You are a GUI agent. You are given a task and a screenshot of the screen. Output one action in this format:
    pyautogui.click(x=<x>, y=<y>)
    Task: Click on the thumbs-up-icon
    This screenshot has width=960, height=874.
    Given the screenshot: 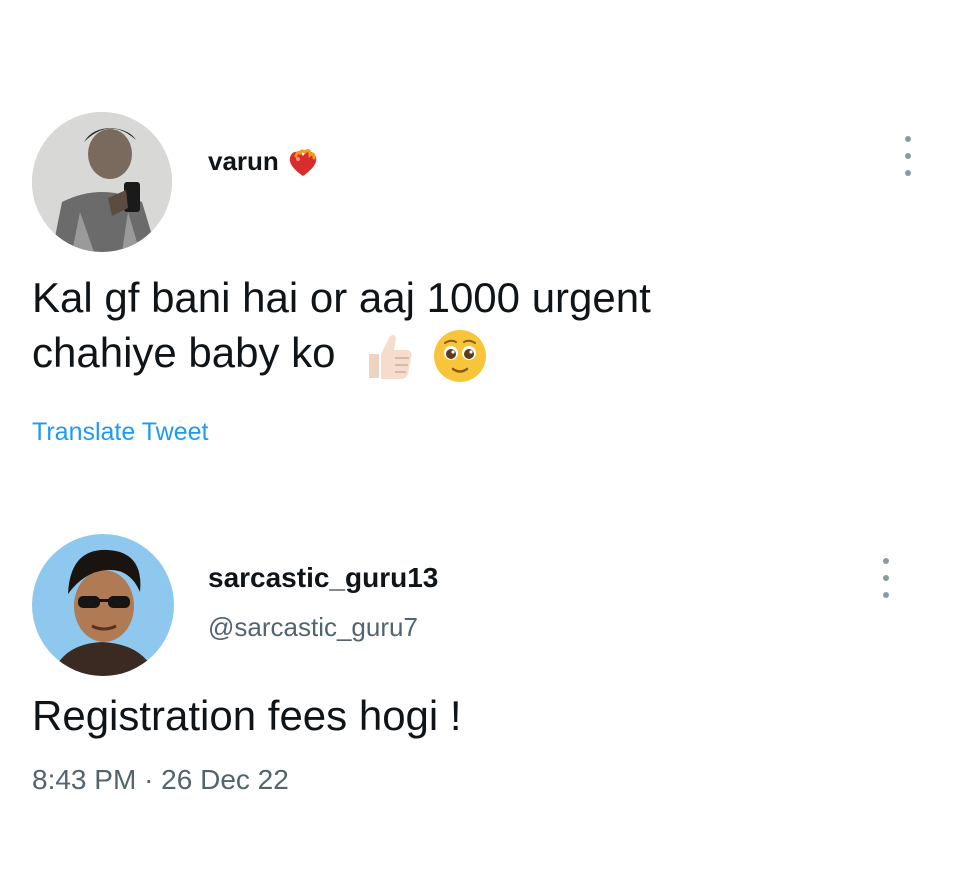 What is the action you would take?
    pyautogui.click(x=389, y=356)
    